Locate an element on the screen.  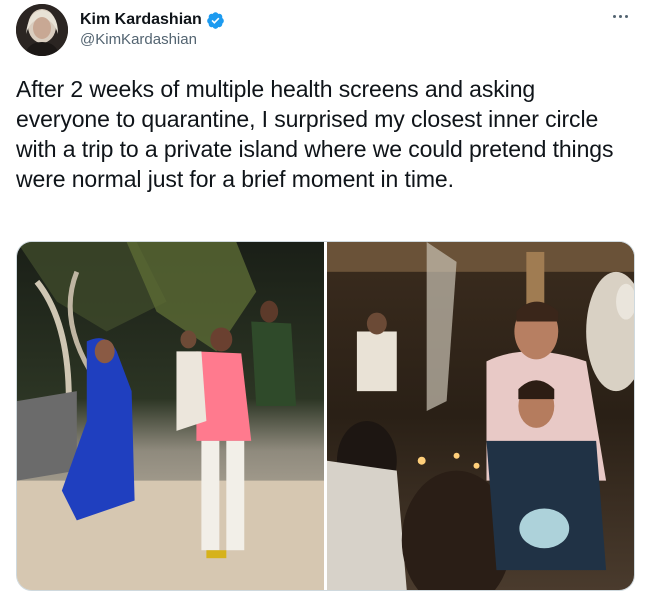
more-options-icon is located at coordinates (620, 16).